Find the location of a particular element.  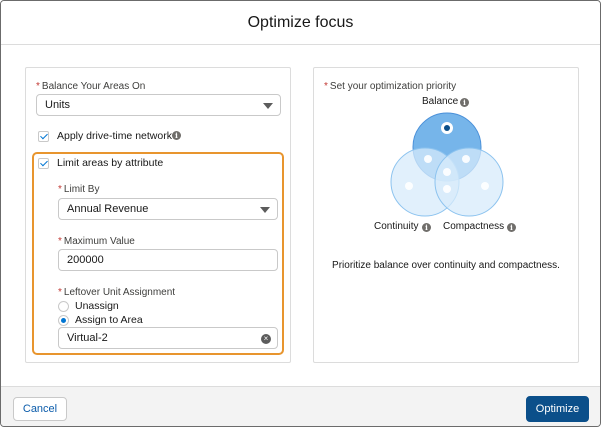

priority-label: * Set your optimization priority is located at coordinates (390, 86).